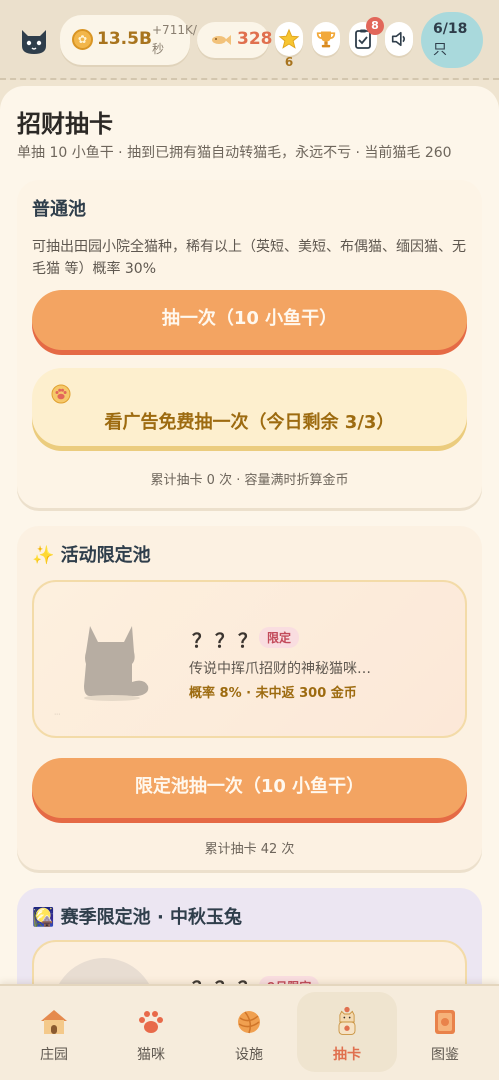 This screenshot has height=1080, width=499. I want to click on nav-item-codex: 图鉴, so click(445, 1032).